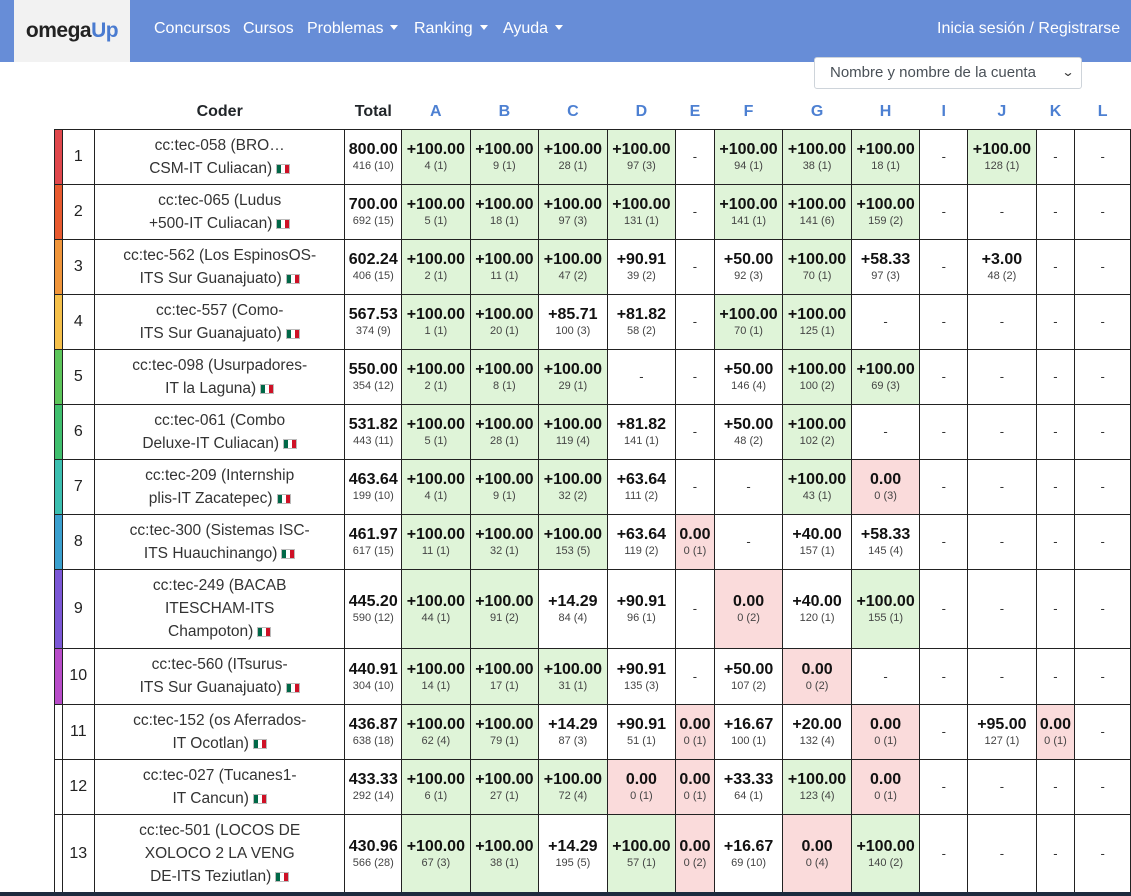 This screenshot has height=896, width=1131. Describe the element at coordinates (1002, 541) in the screenshot. I see `score-cell-j: -` at that location.